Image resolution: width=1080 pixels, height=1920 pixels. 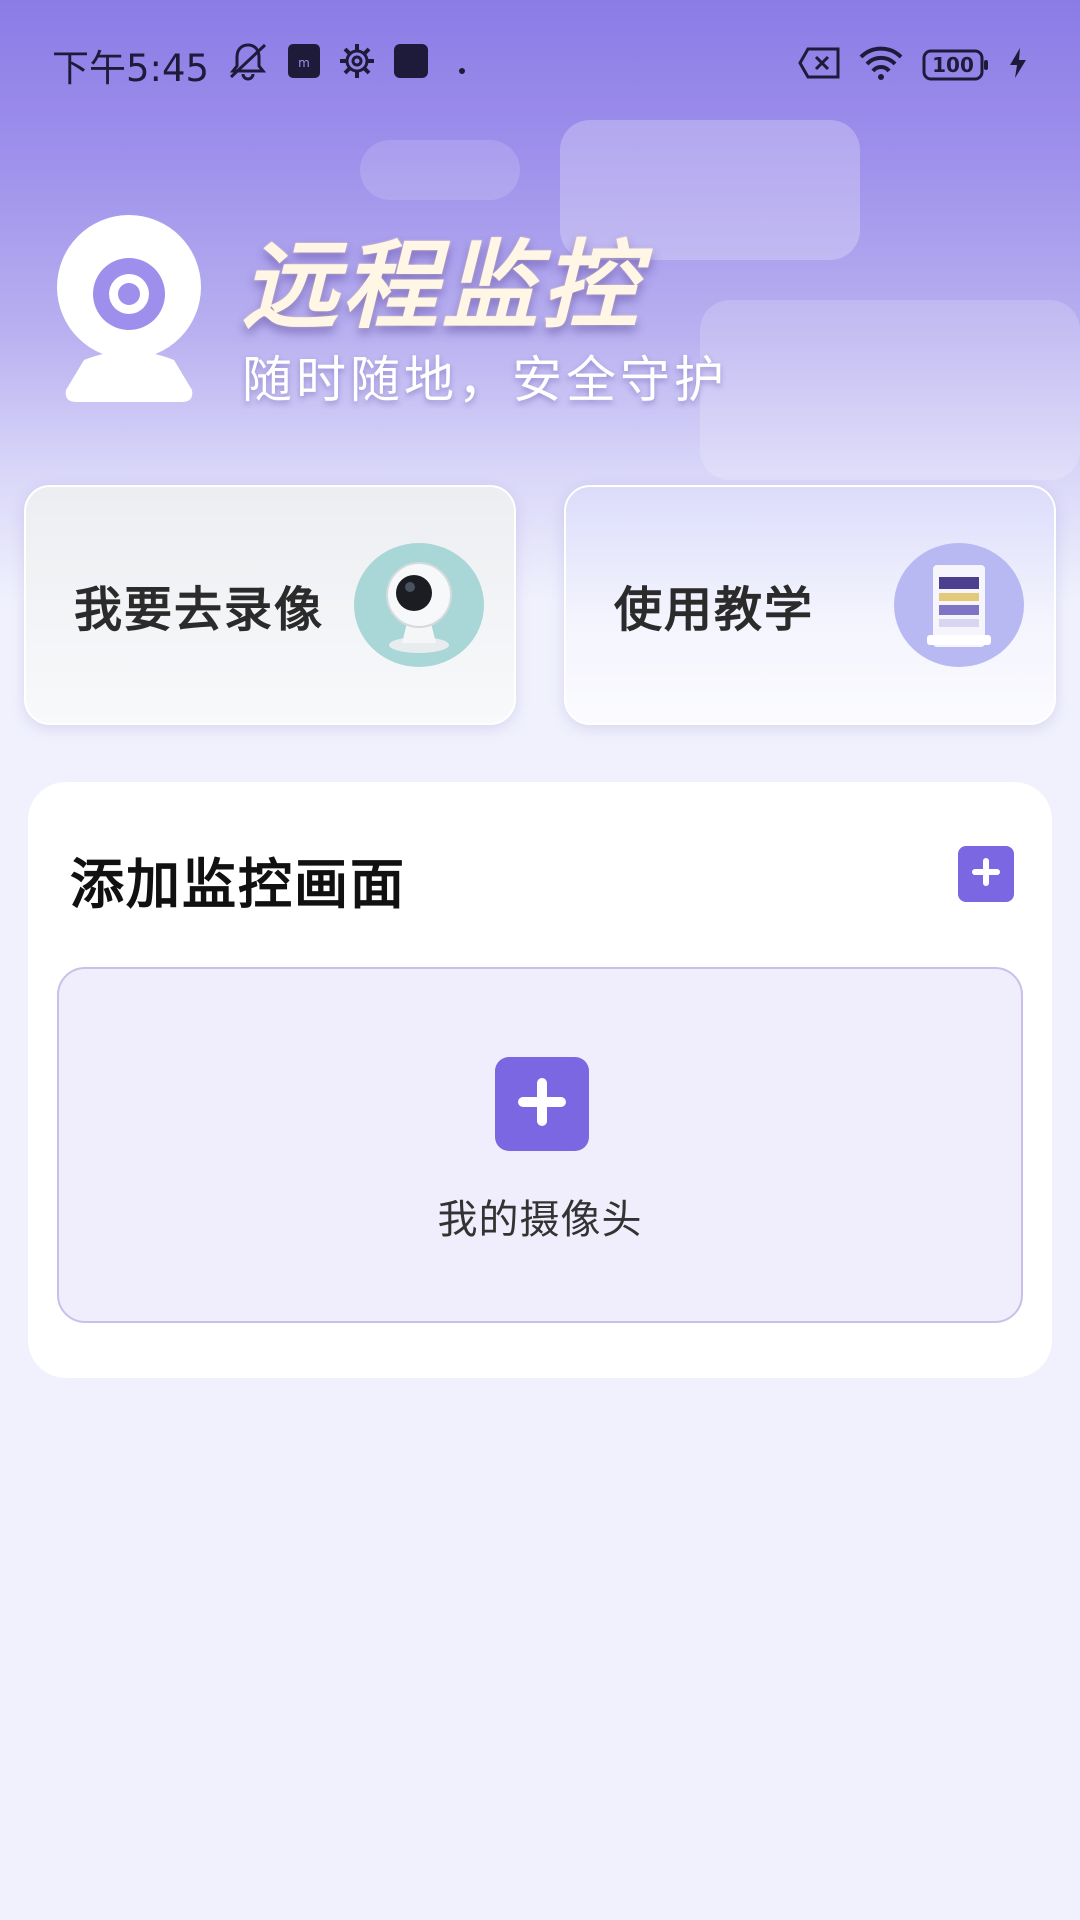 I want to click on scene-shelf, so click(x=440, y=170).